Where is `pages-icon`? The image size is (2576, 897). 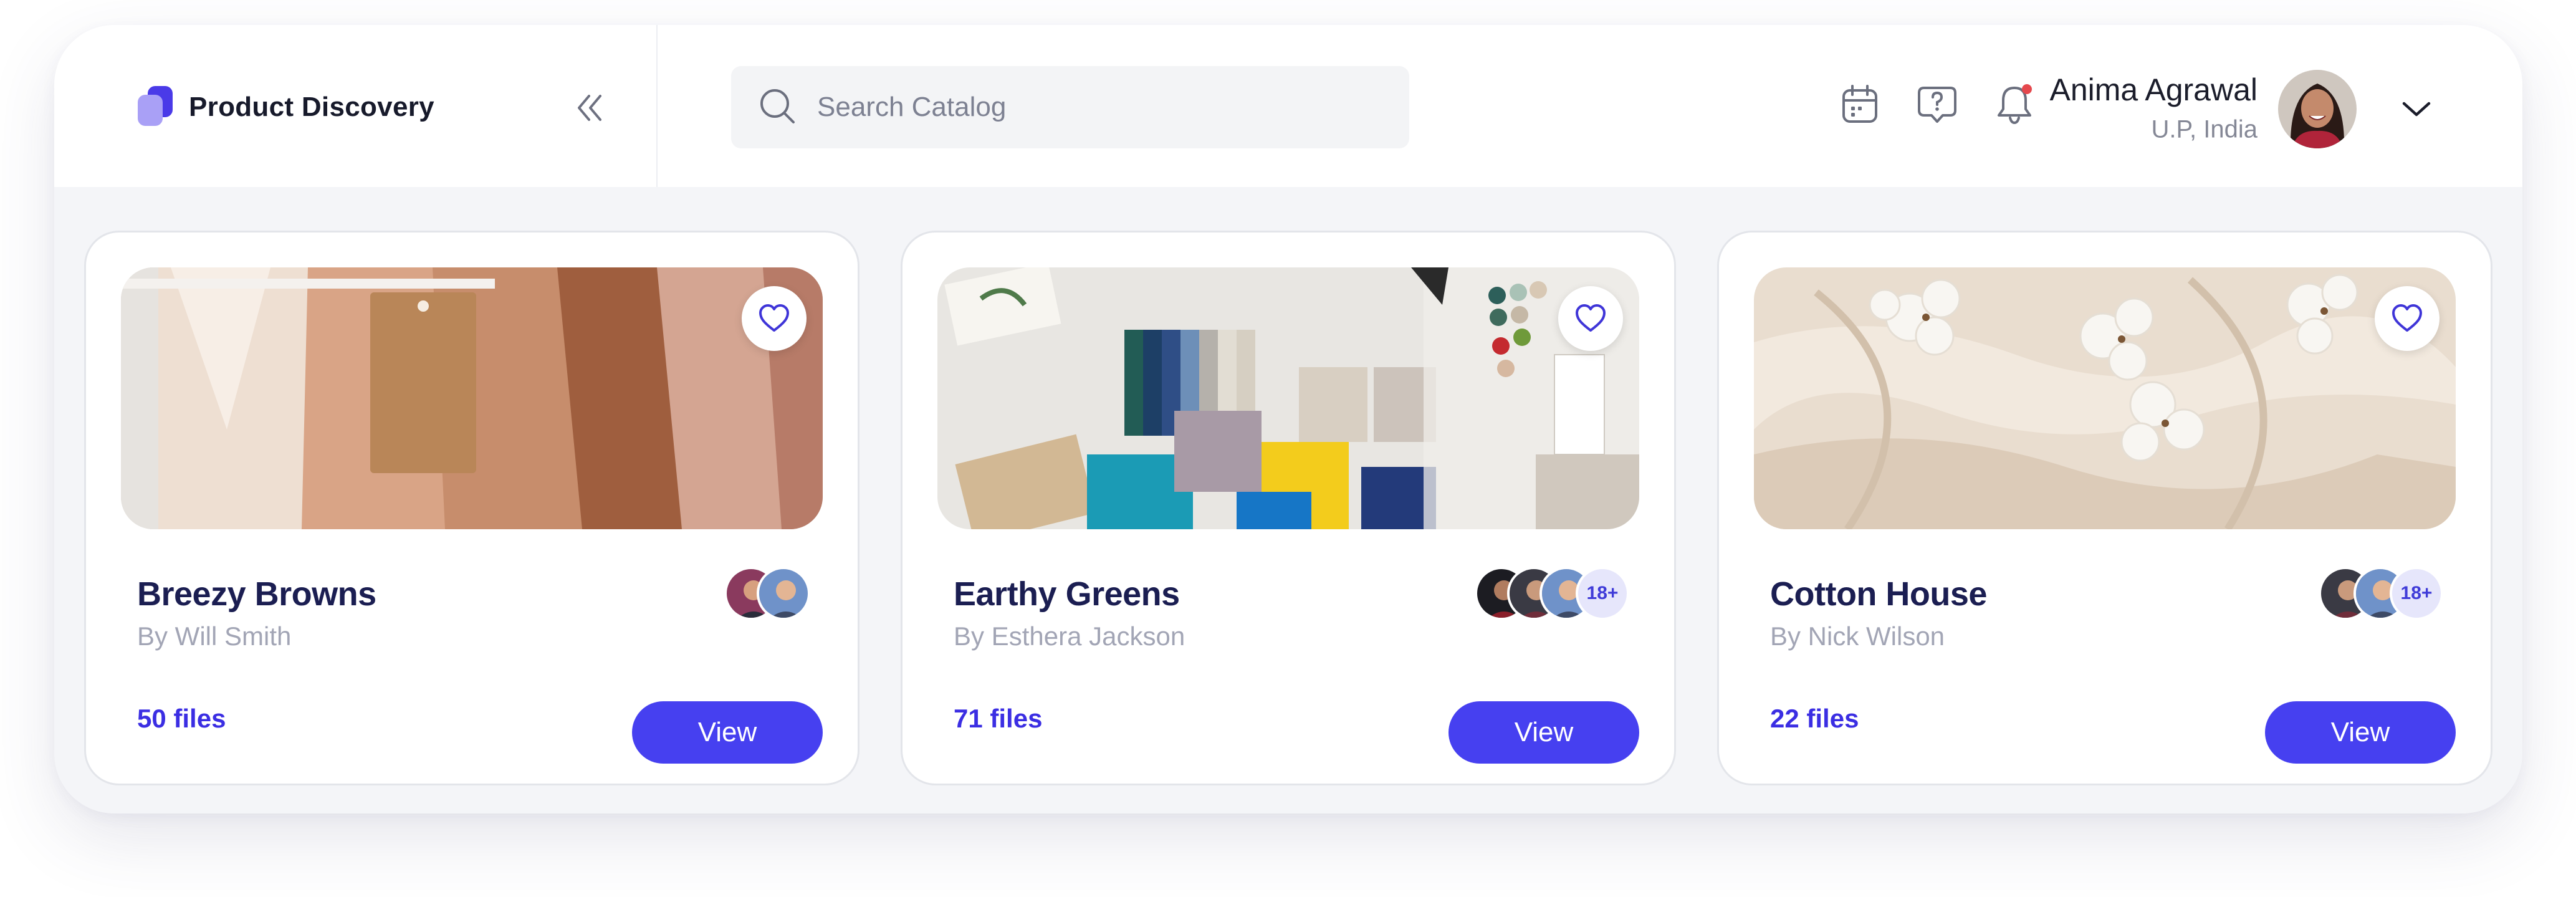
pages-icon is located at coordinates (155, 106).